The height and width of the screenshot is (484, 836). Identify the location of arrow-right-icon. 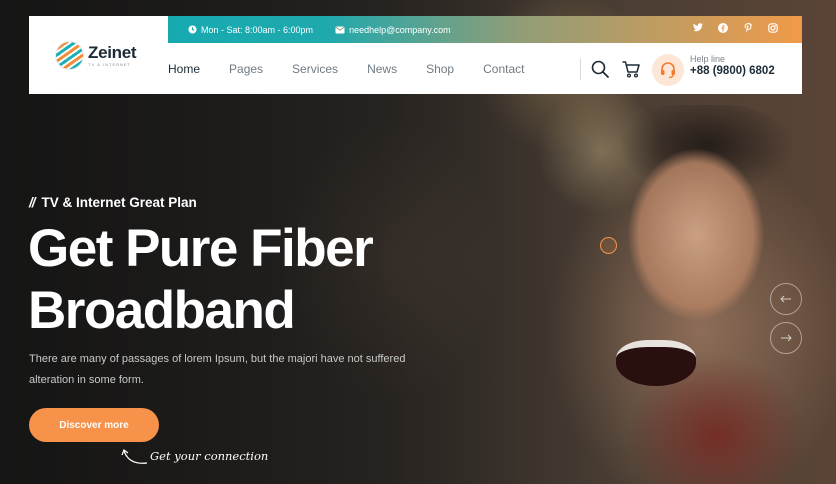
(786, 338).